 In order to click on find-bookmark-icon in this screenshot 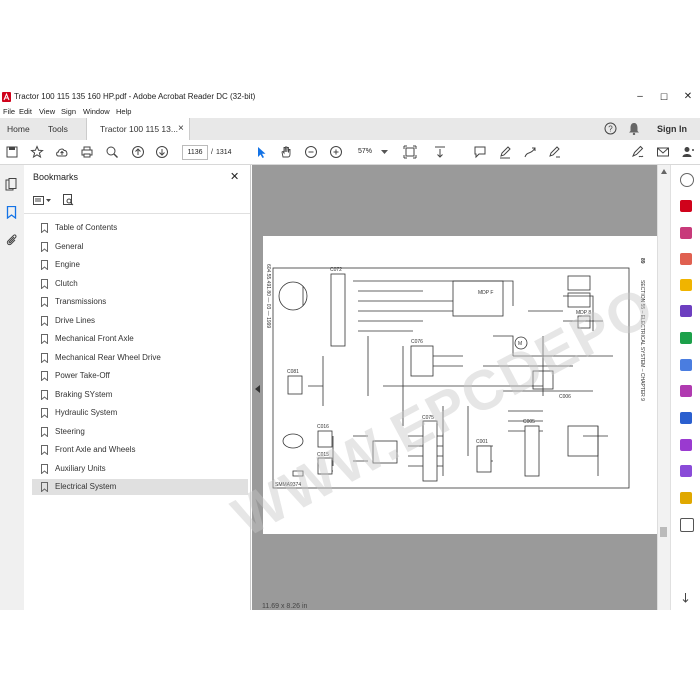, I will do `click(68, 200)`.